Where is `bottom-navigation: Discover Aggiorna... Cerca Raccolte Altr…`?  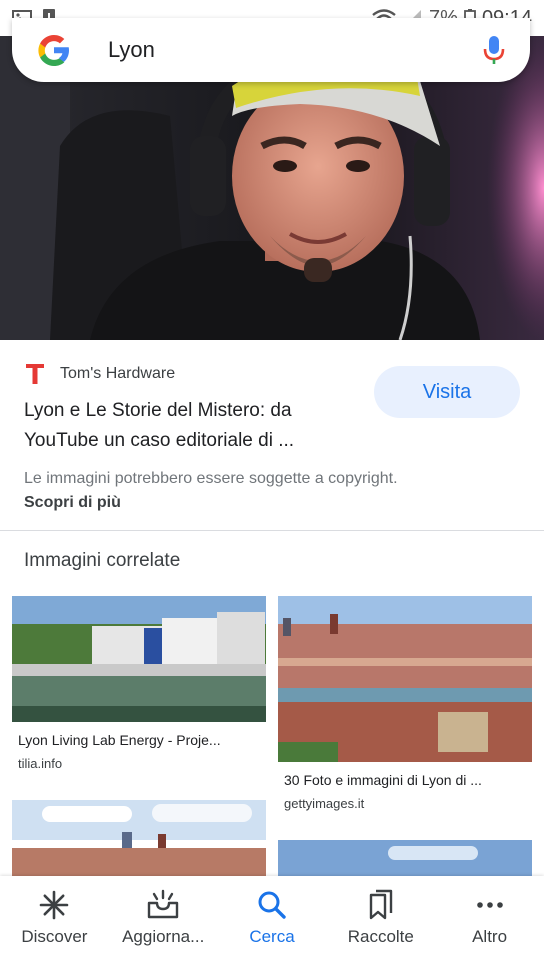 bottom-navigation: Discover Aggiorna... Cerca Raccolte Altr… is located at coordinates (272, 918).